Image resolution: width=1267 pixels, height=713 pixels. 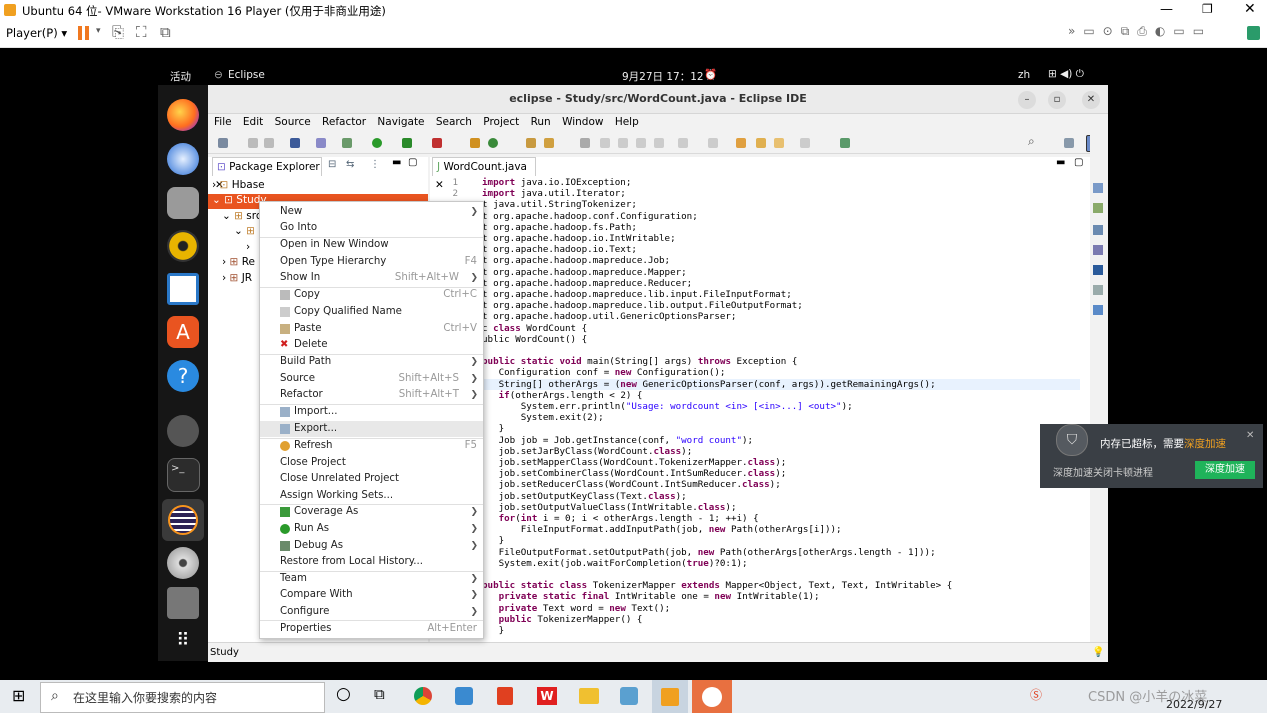 I want to click on tree-item-hbase: › ⊡ Hbase, so click(x=238, y=185).